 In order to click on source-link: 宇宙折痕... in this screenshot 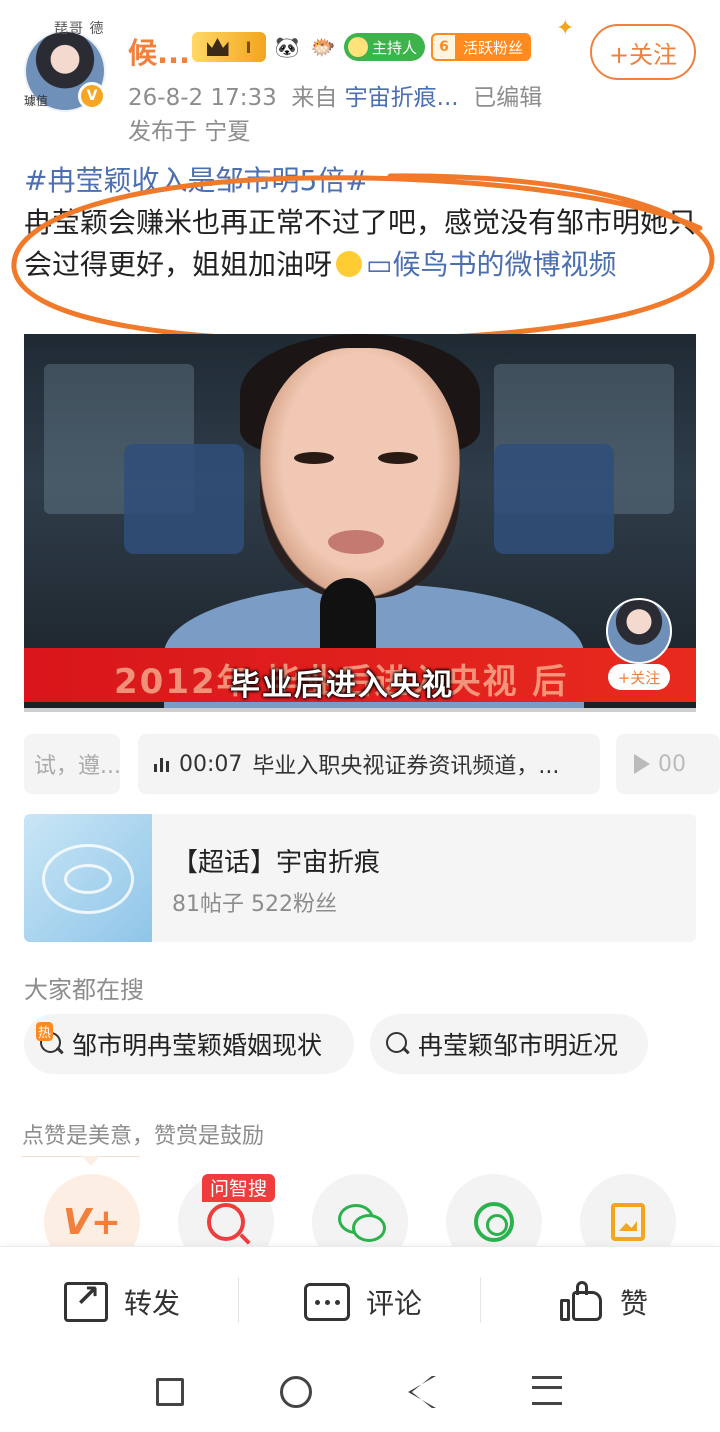, I will do `click(402, 98)`.